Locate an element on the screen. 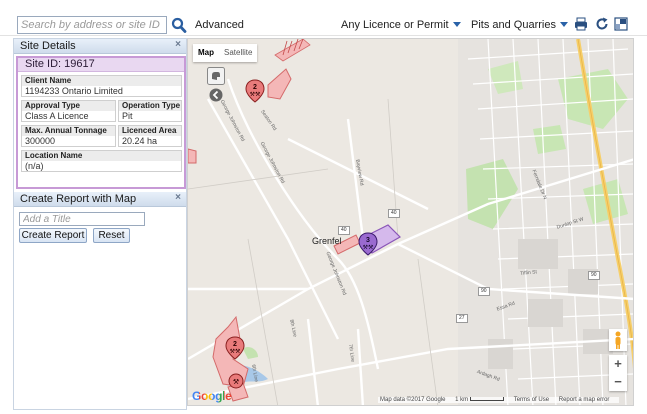  map-type-map-button: Map is located at coordinates (206, 53).